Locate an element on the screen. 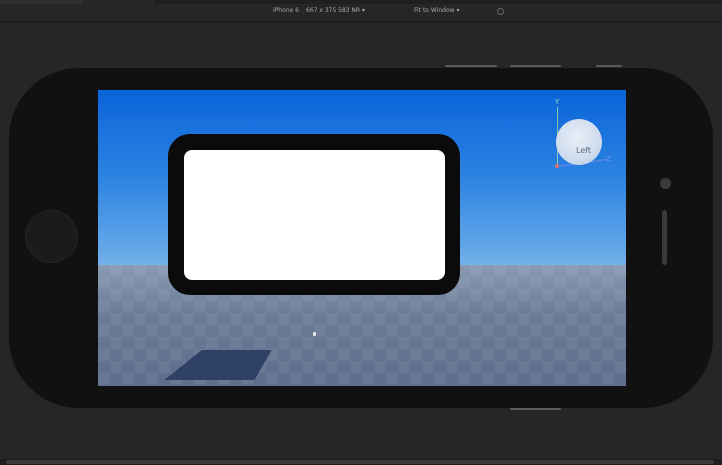 The height and width of the screenshot is (465, 722). home-button is located at coordinates (51, 236).